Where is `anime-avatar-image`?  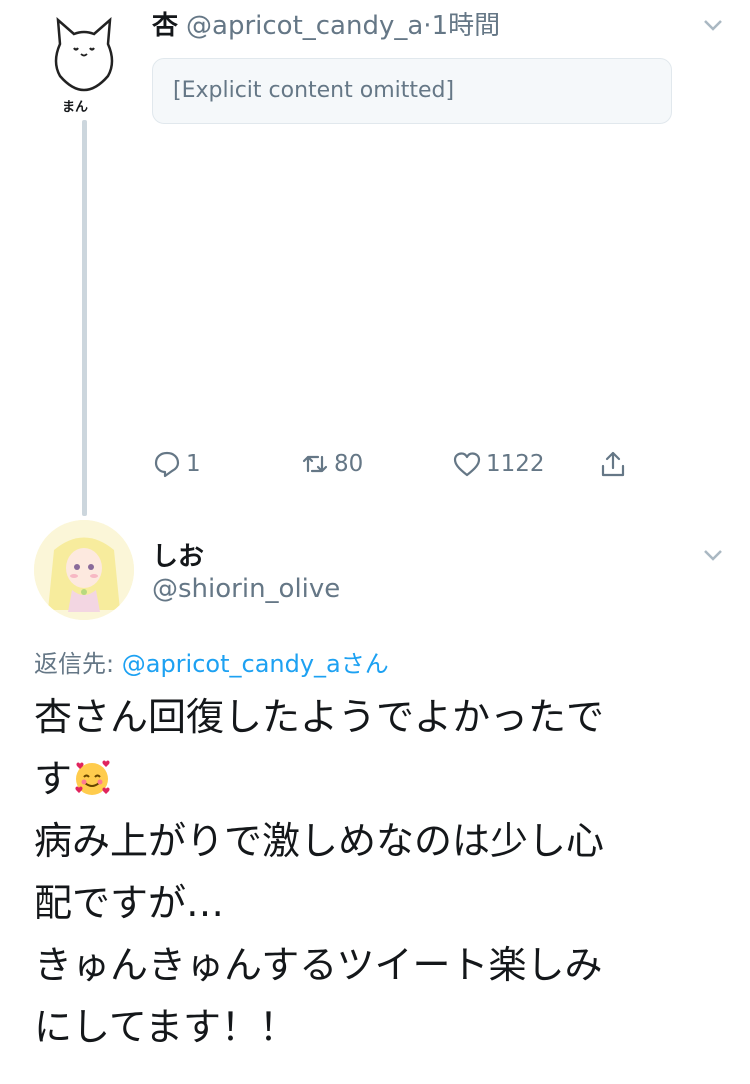
anime-avatar-image is located at coordinates (84, 570).